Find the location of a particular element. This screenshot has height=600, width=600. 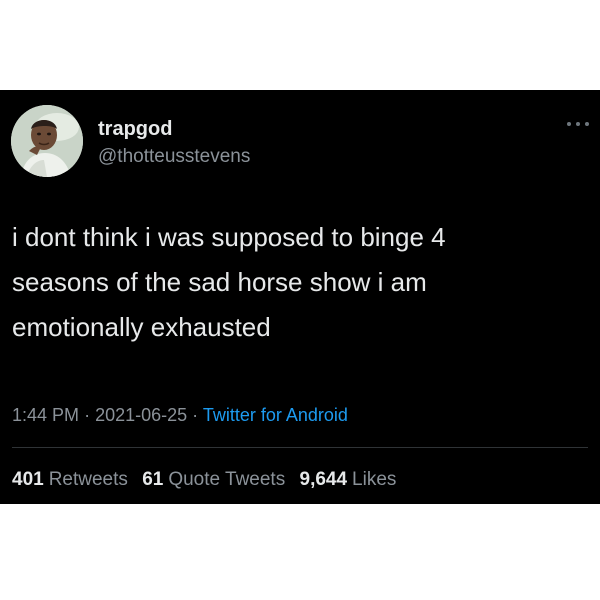

retweets-stat: 401 Retweets is located at coordinates (70, 479).